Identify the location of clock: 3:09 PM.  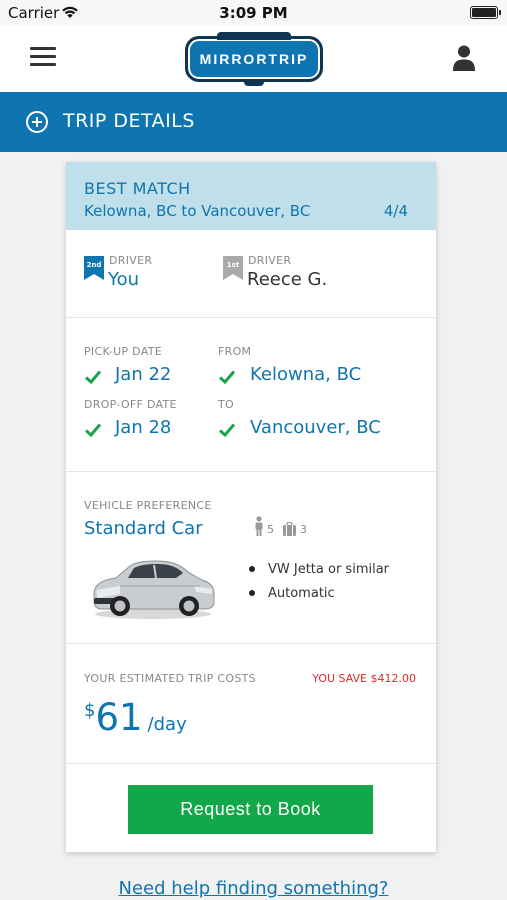
(253, 13).